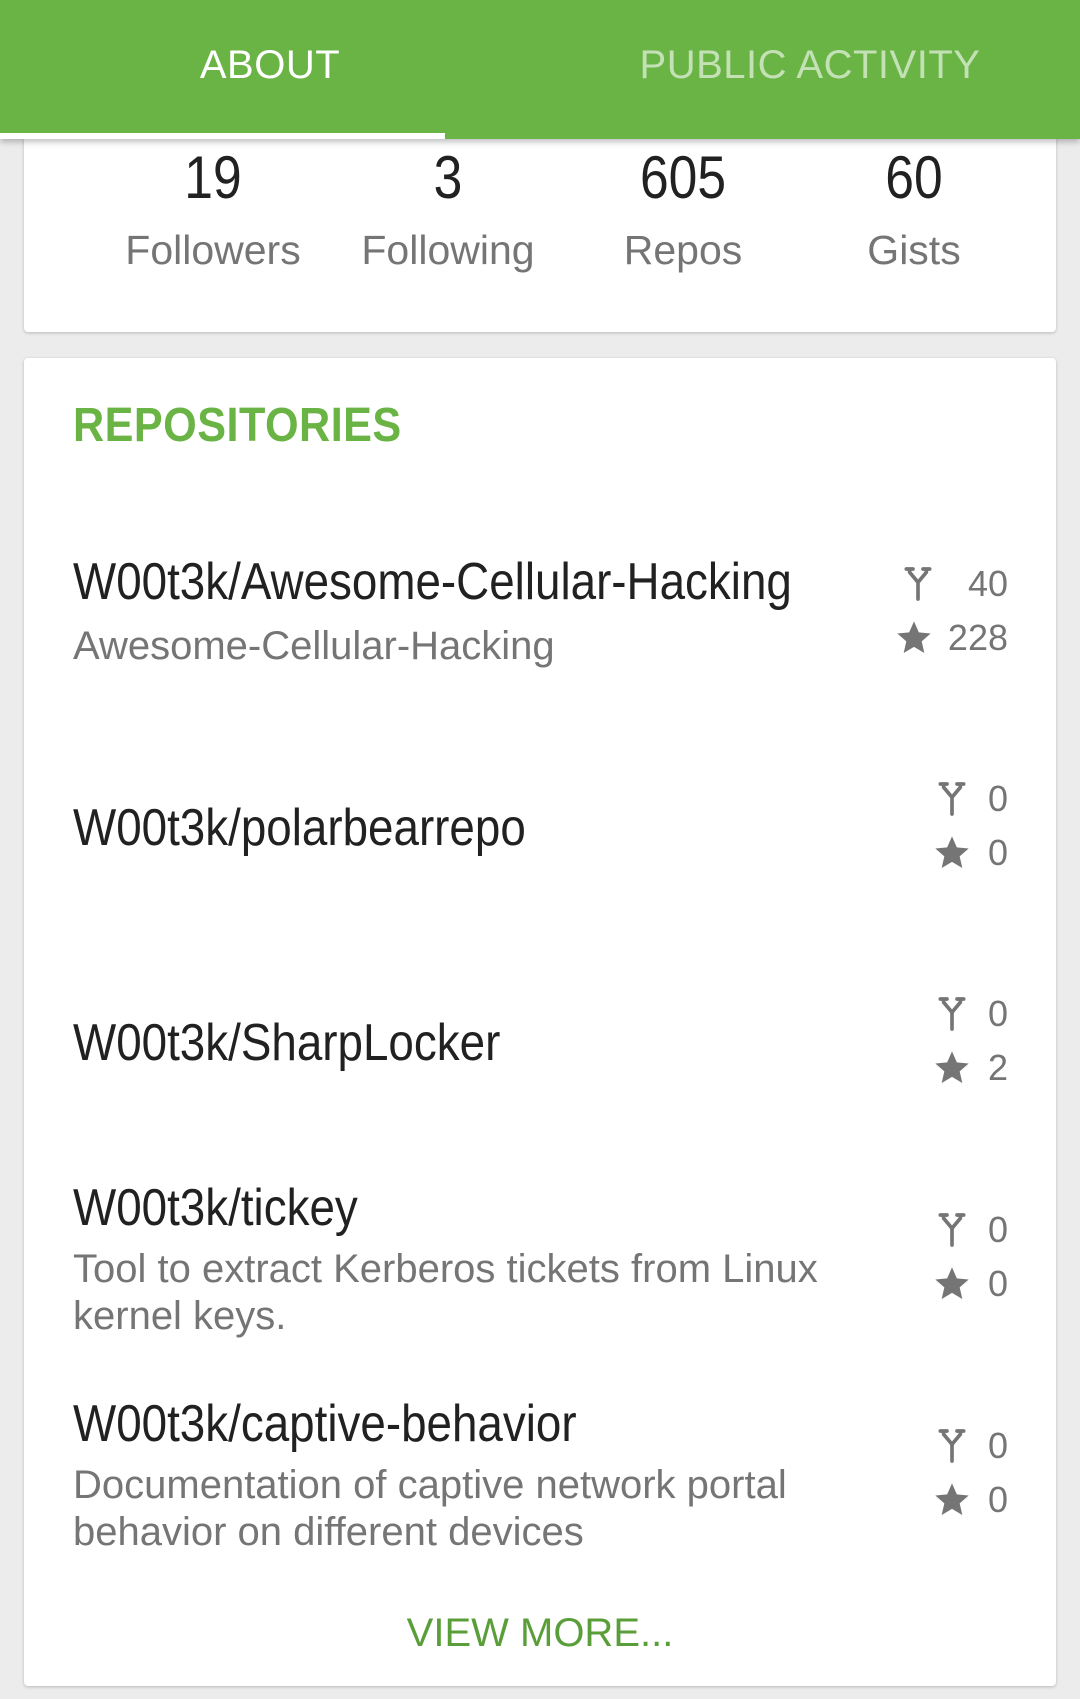 The image size is (1080, 1699). I want to click on repo-name: W00t3k/captive-behavior, so click(325, 1424).